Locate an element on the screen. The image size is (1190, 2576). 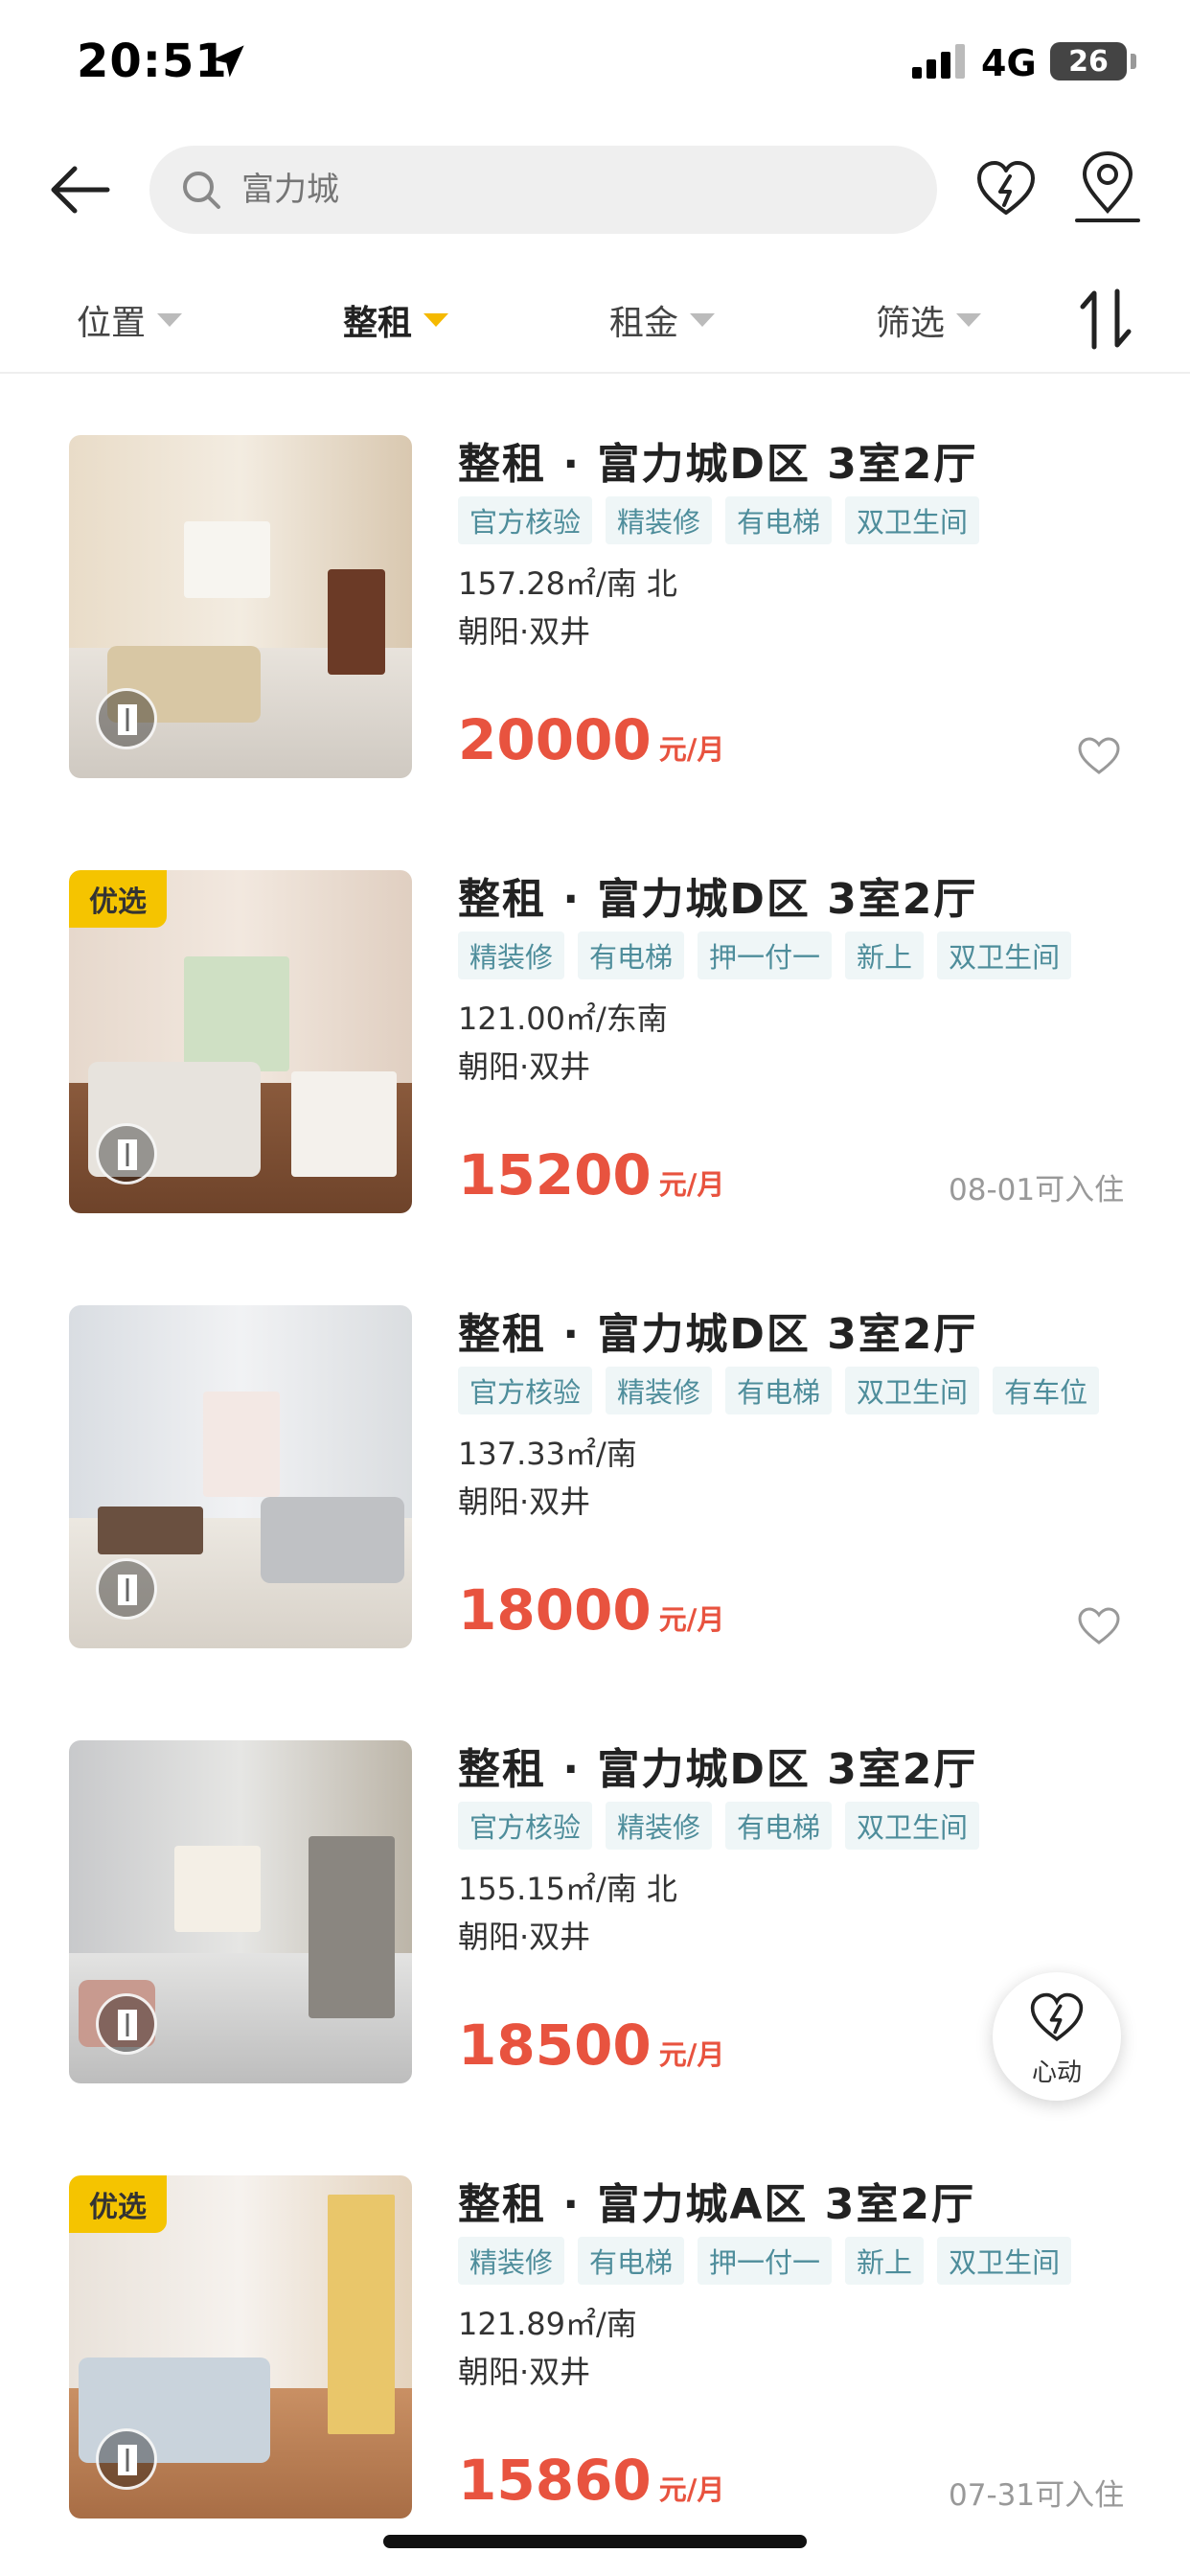
battery-icon: 26 is located at coordinates (1089, 61).